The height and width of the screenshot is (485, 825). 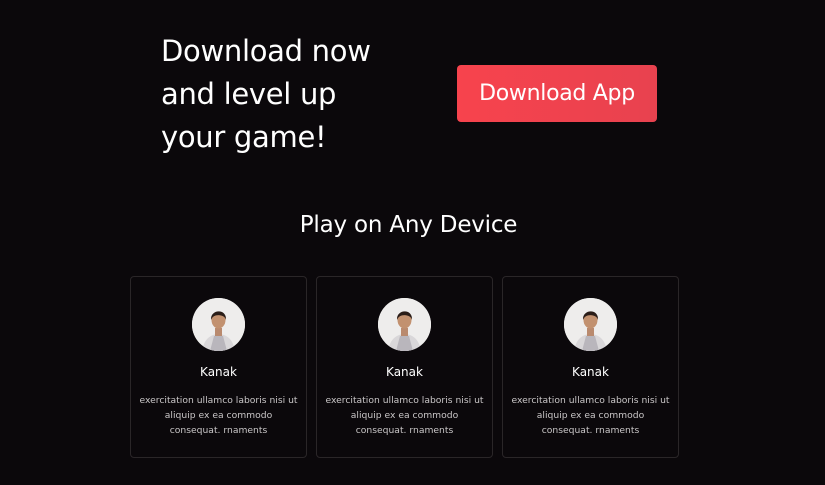 What do you see at coordinates (266, 51) in the screenshot?
I see `hero-title-line-1: Download now` at bounding box center [266, 51].